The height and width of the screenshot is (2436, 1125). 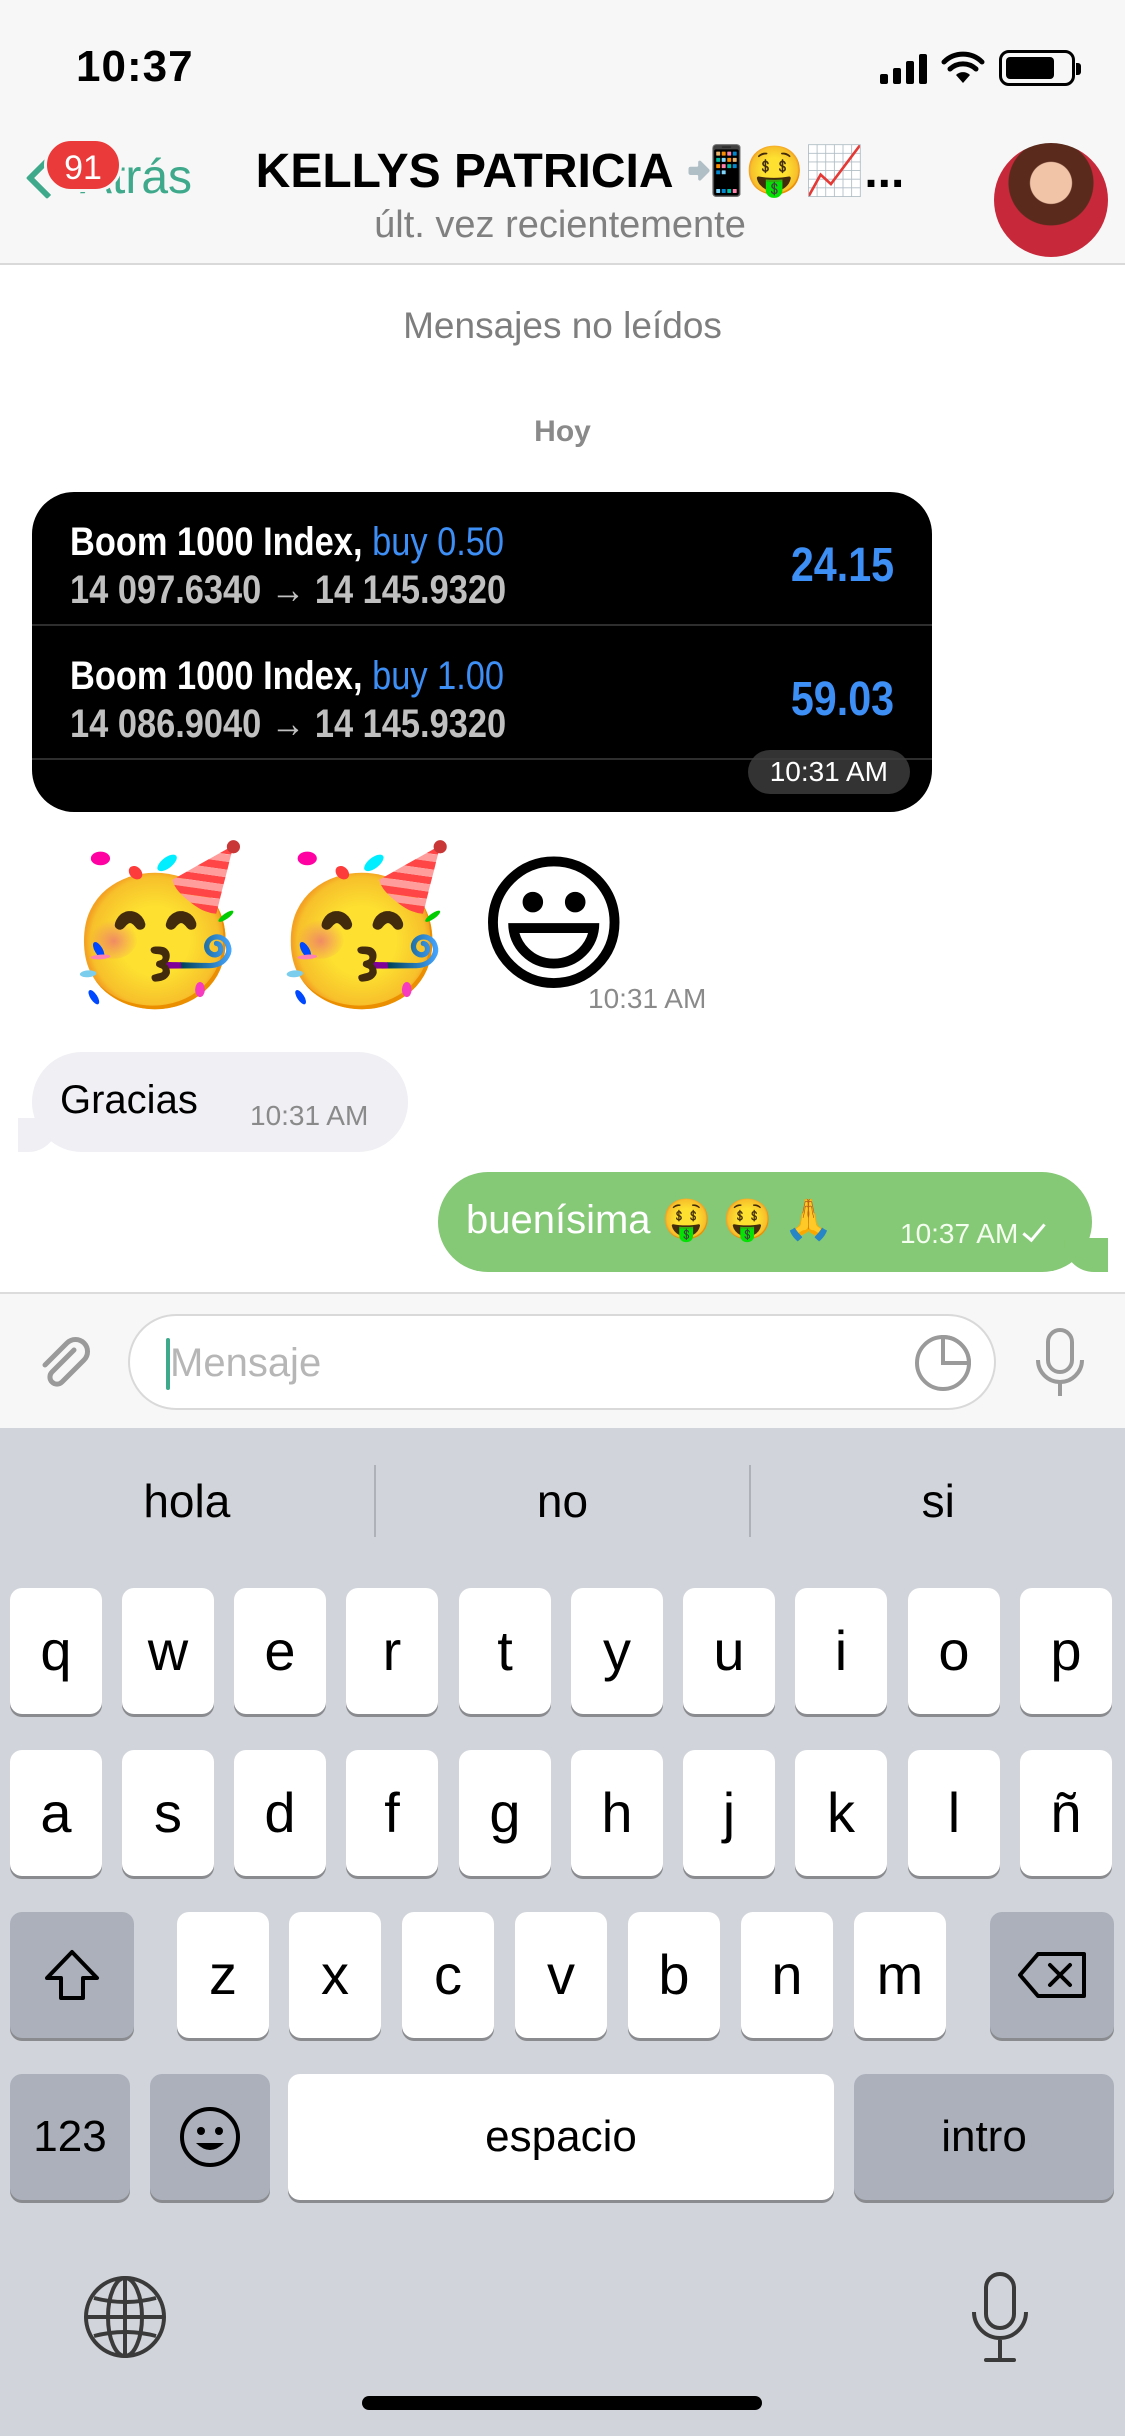 What do you see at coordinates (56, 1813) in the screenshot?
I see `key-a: a` at bounding box center [56, 1813].